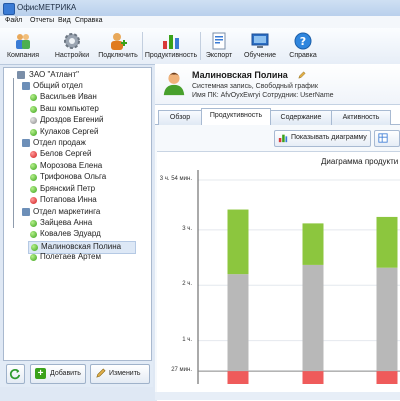  Describe the element at coordinates (13, 20) in the screenshot. I see `menu-file: Файл` at that location.